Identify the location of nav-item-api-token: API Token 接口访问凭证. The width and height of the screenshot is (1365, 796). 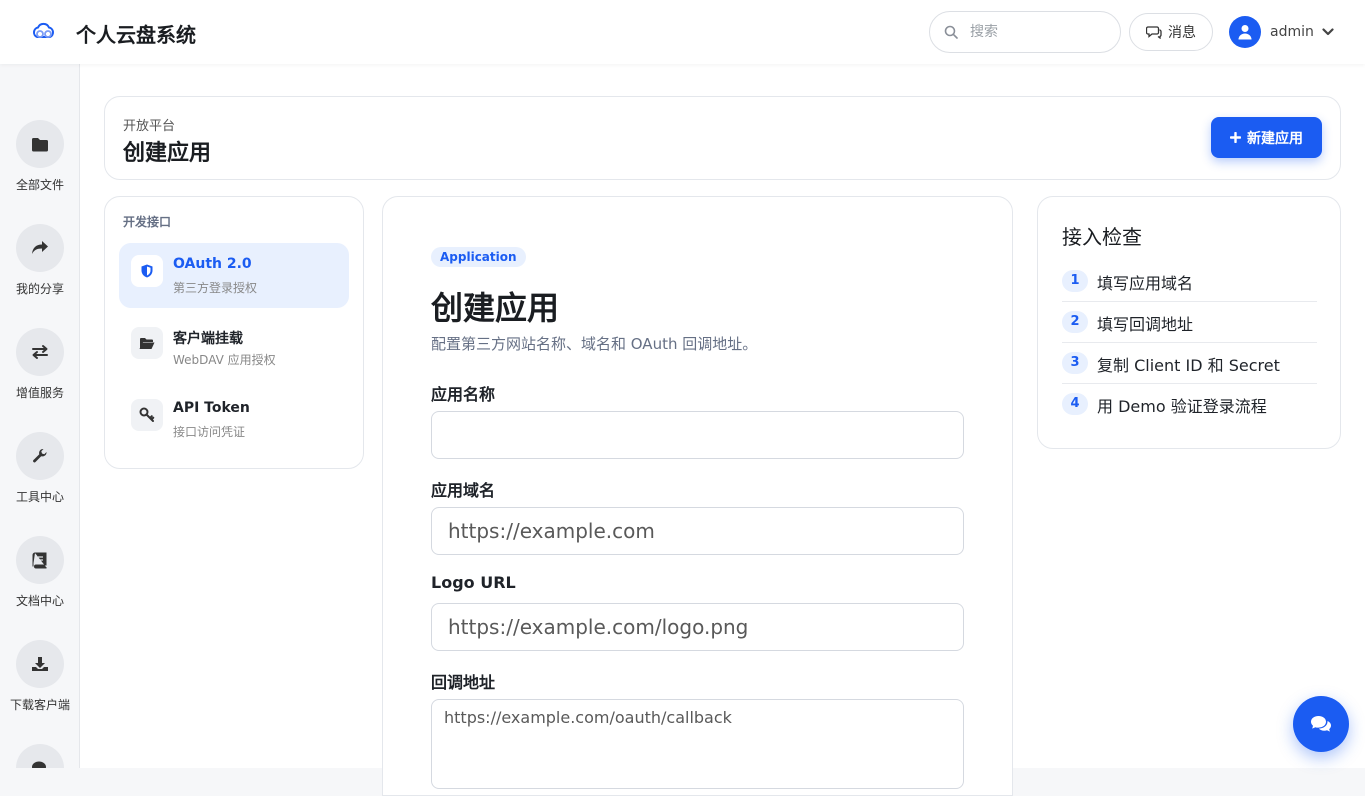
(234, 419).